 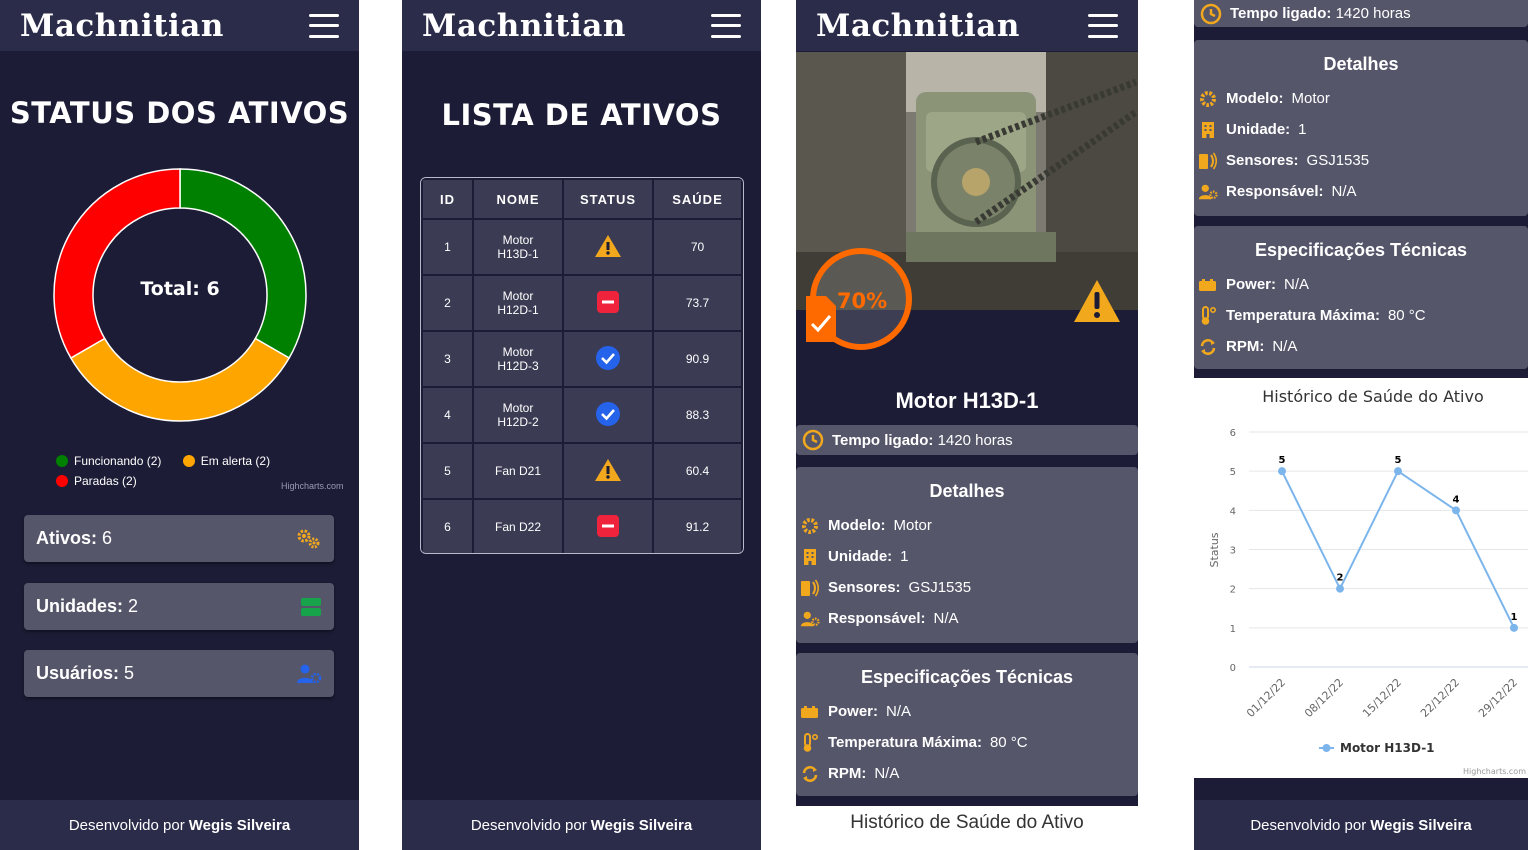 I want to click on card-usuarios: Usuários: 5, so click(x=179, y=673).